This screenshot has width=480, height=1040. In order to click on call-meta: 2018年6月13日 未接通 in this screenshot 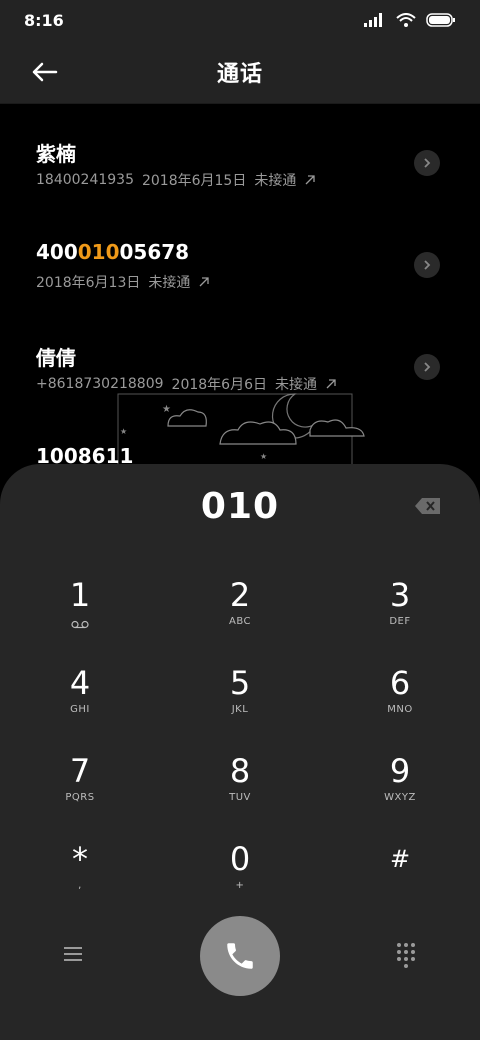, I will do `click(123, 282)`.